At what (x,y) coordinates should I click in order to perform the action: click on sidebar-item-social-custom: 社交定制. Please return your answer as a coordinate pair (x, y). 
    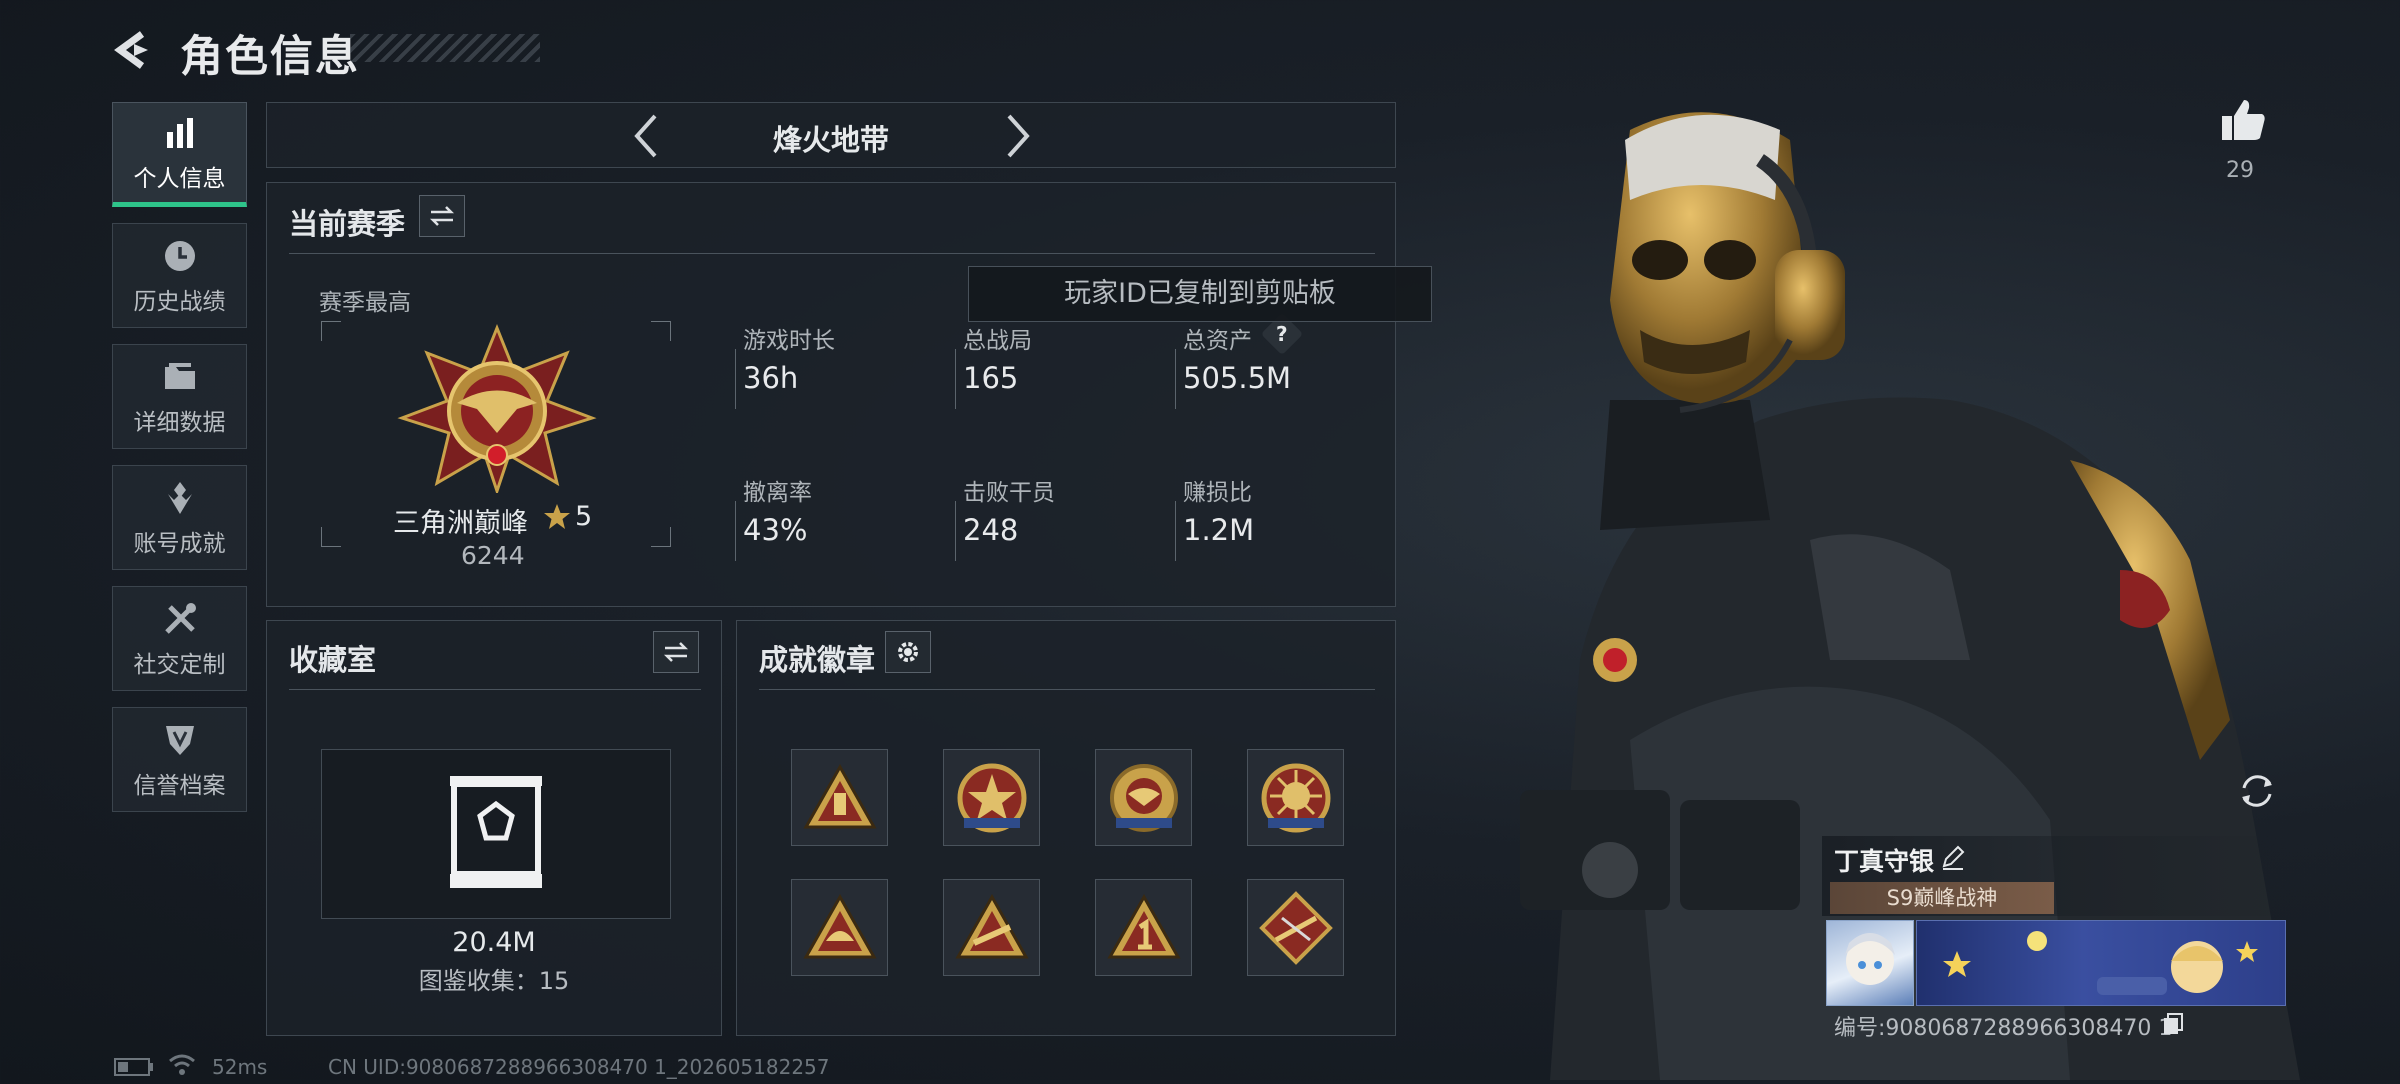
    Looking at the image, I should click on (179, 638).